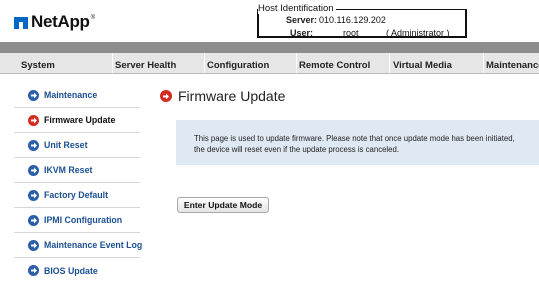 The image size is (539, 286). I want to click on sidebar-item-unit-reset: Unit Reset, so click(77, 145).